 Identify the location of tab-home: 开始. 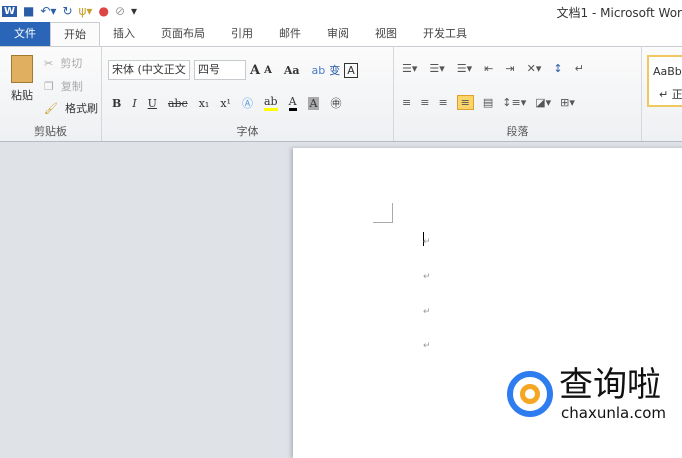
(75, 34).